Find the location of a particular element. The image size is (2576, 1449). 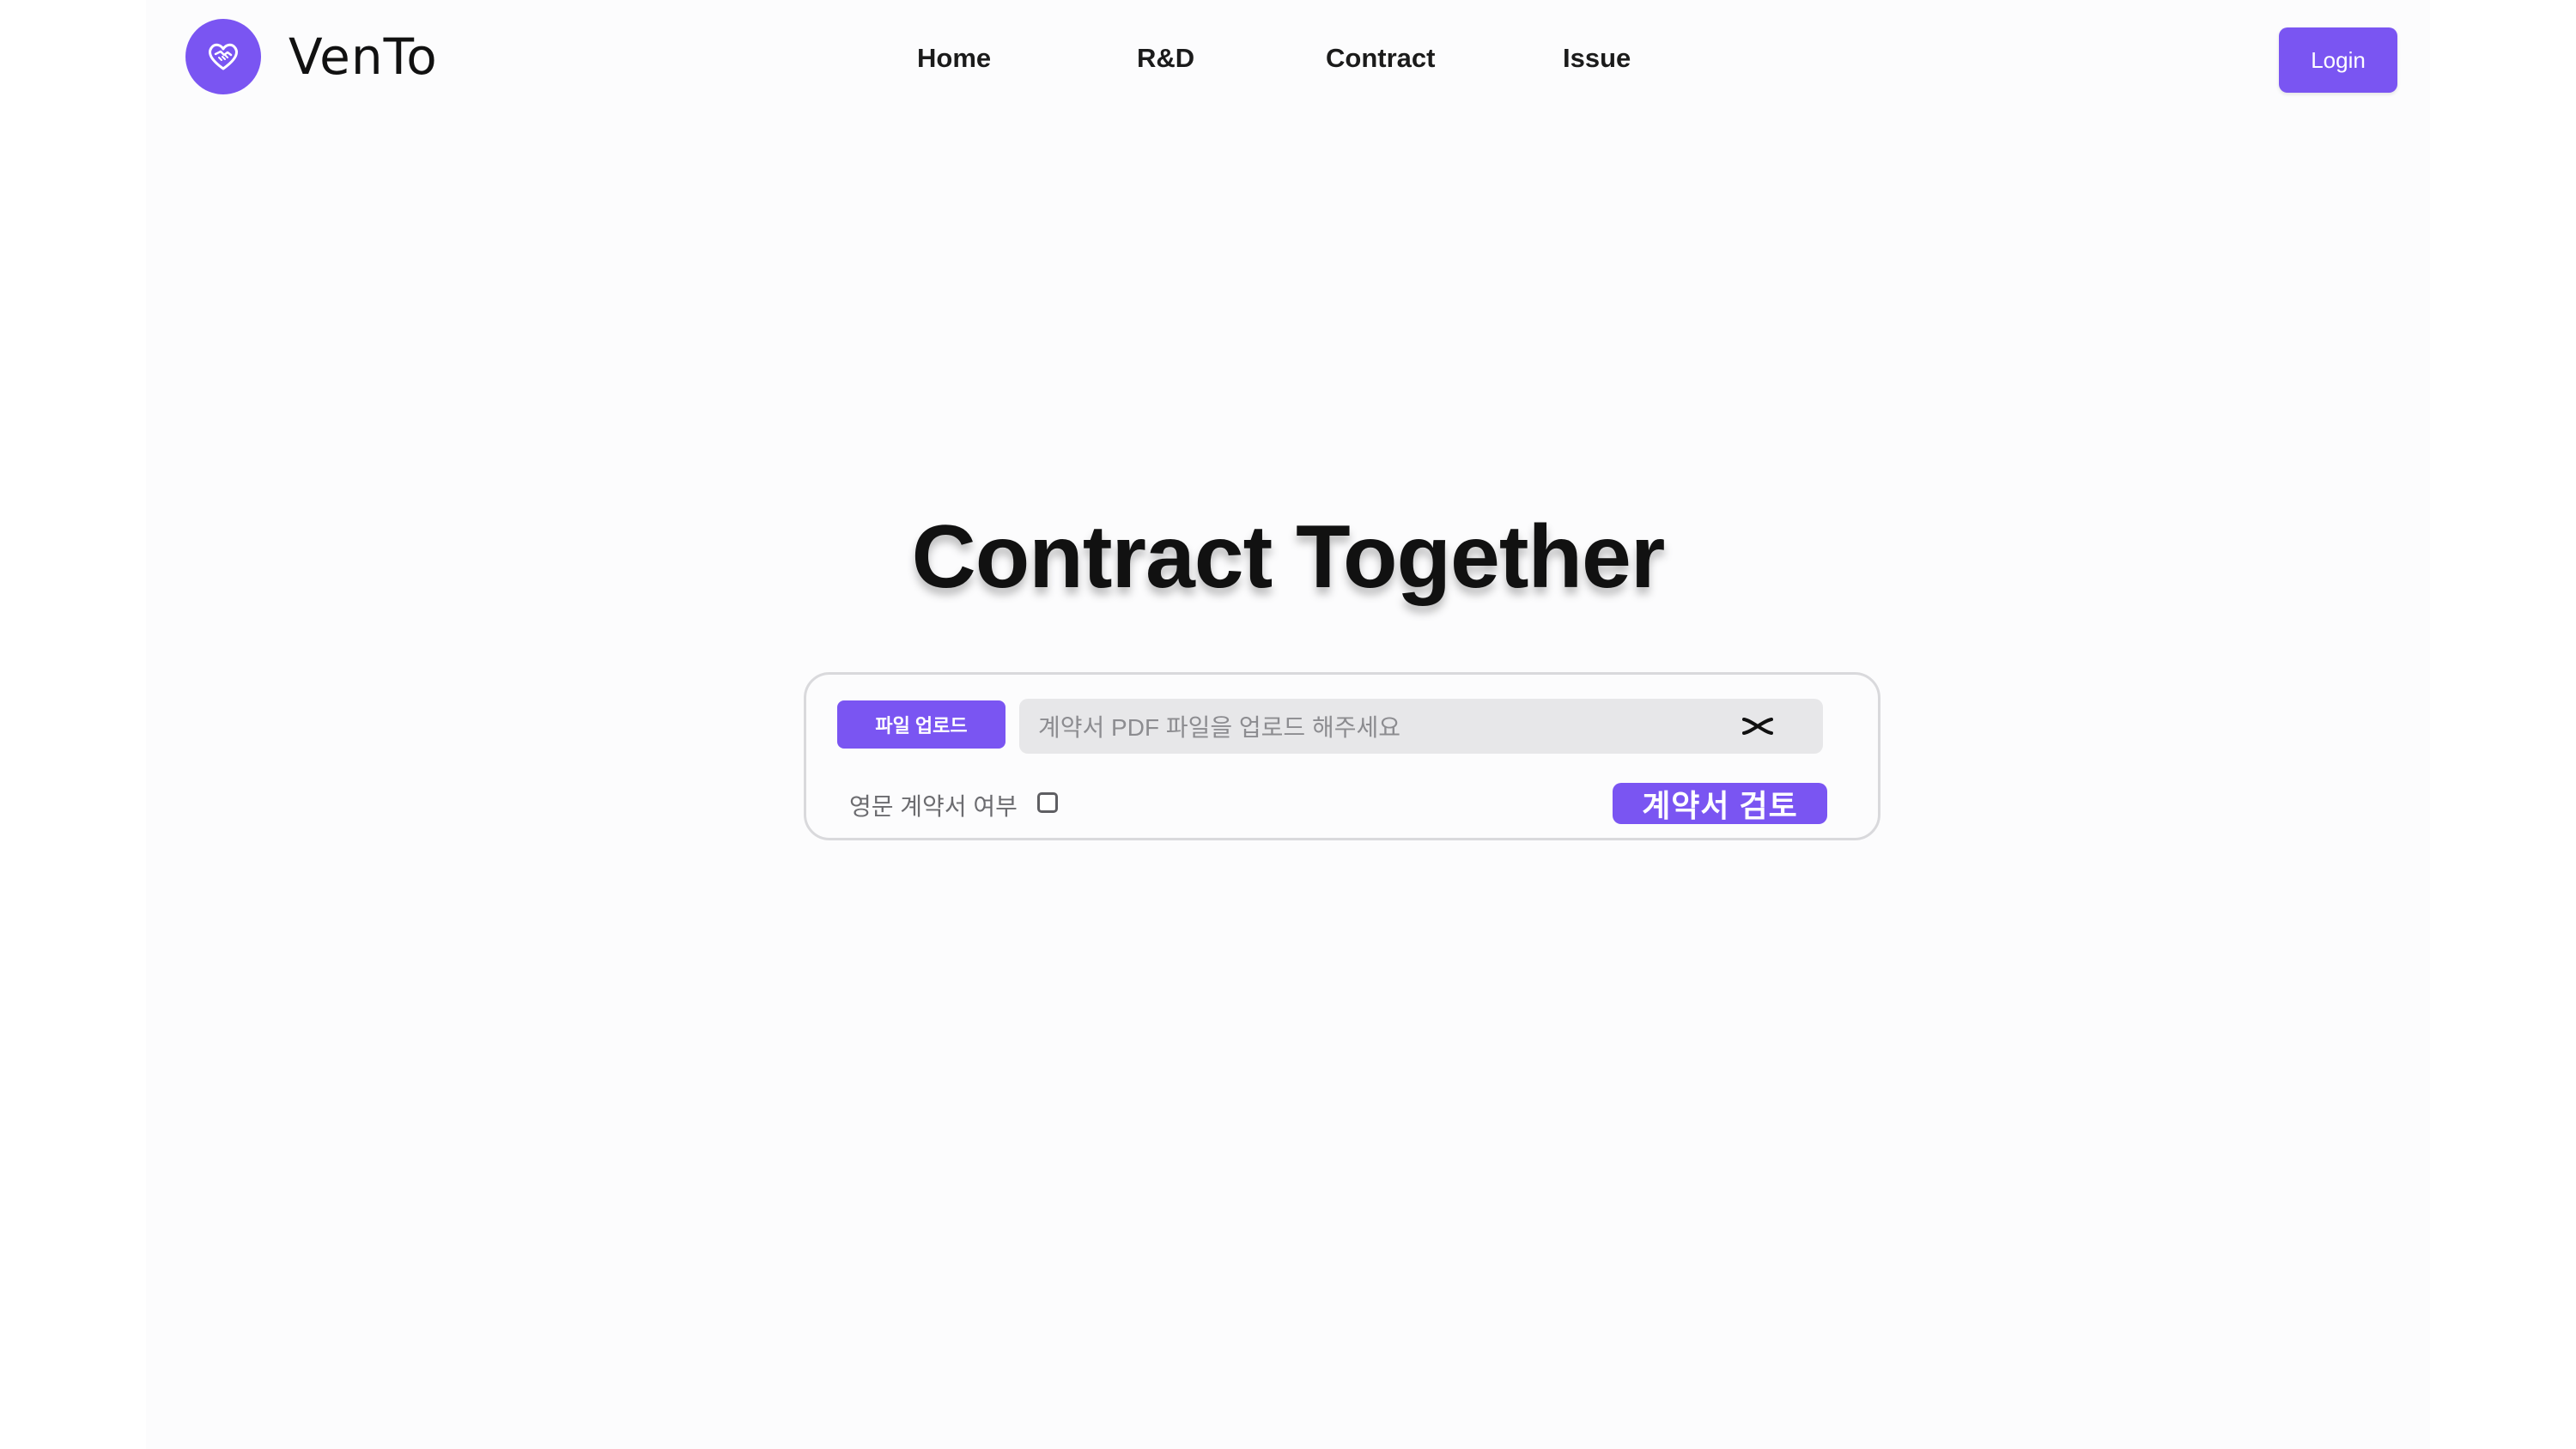

close-icon is located at coordinates (1758, 726).